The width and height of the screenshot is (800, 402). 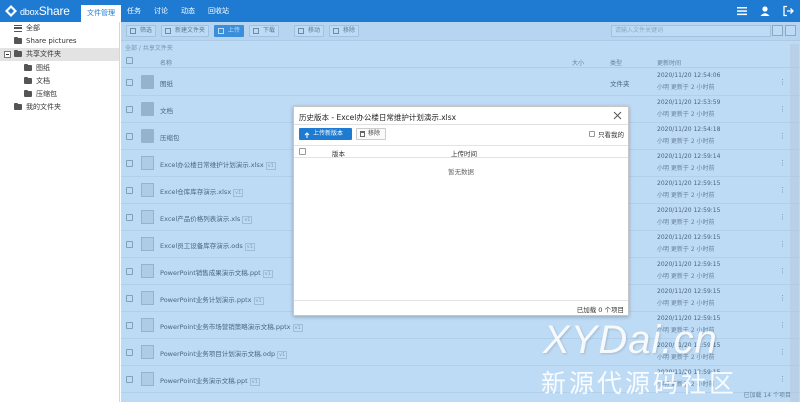 What do you see at coordinates (43, 81) in the screenshot?
I see `sidebar-item-label: 文档` at bounding box center [43, 81].